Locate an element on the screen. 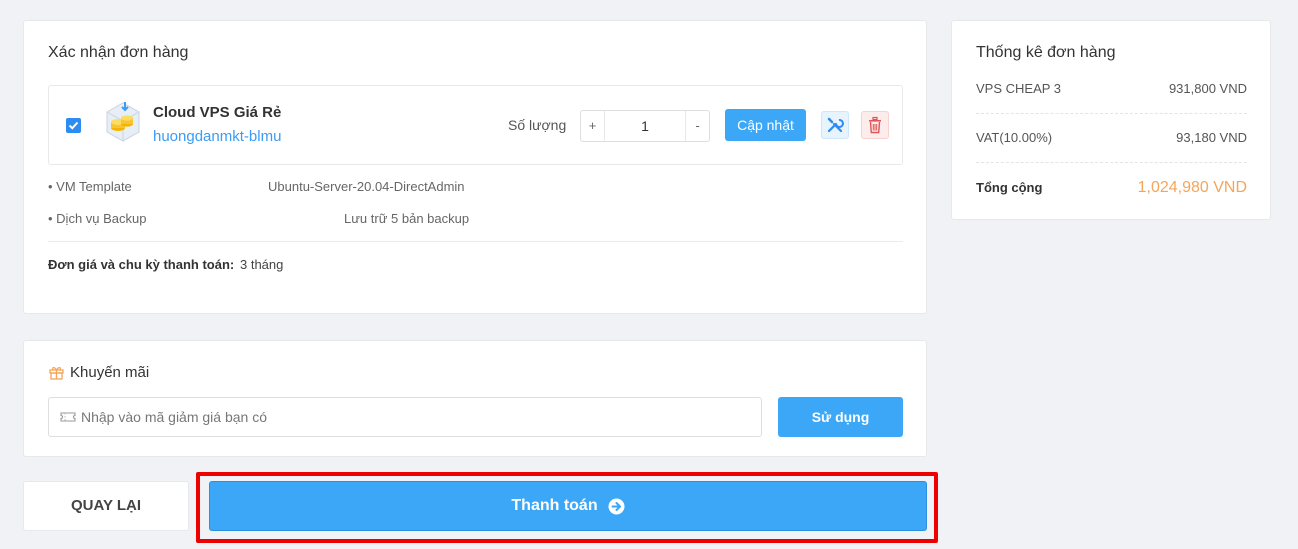 The width and height of the screenshot is (1298, 549). quantity-stepper: + 1 - is located at coordinates (645, 126).